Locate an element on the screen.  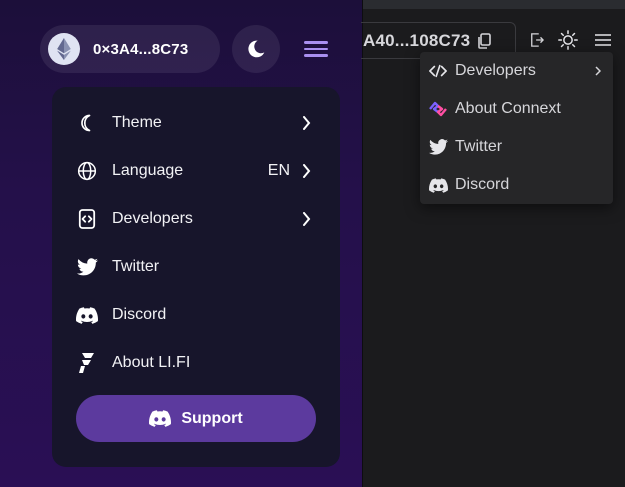
wallet-address: 0×3A4...8C73 is located at coordinates (141, 49).